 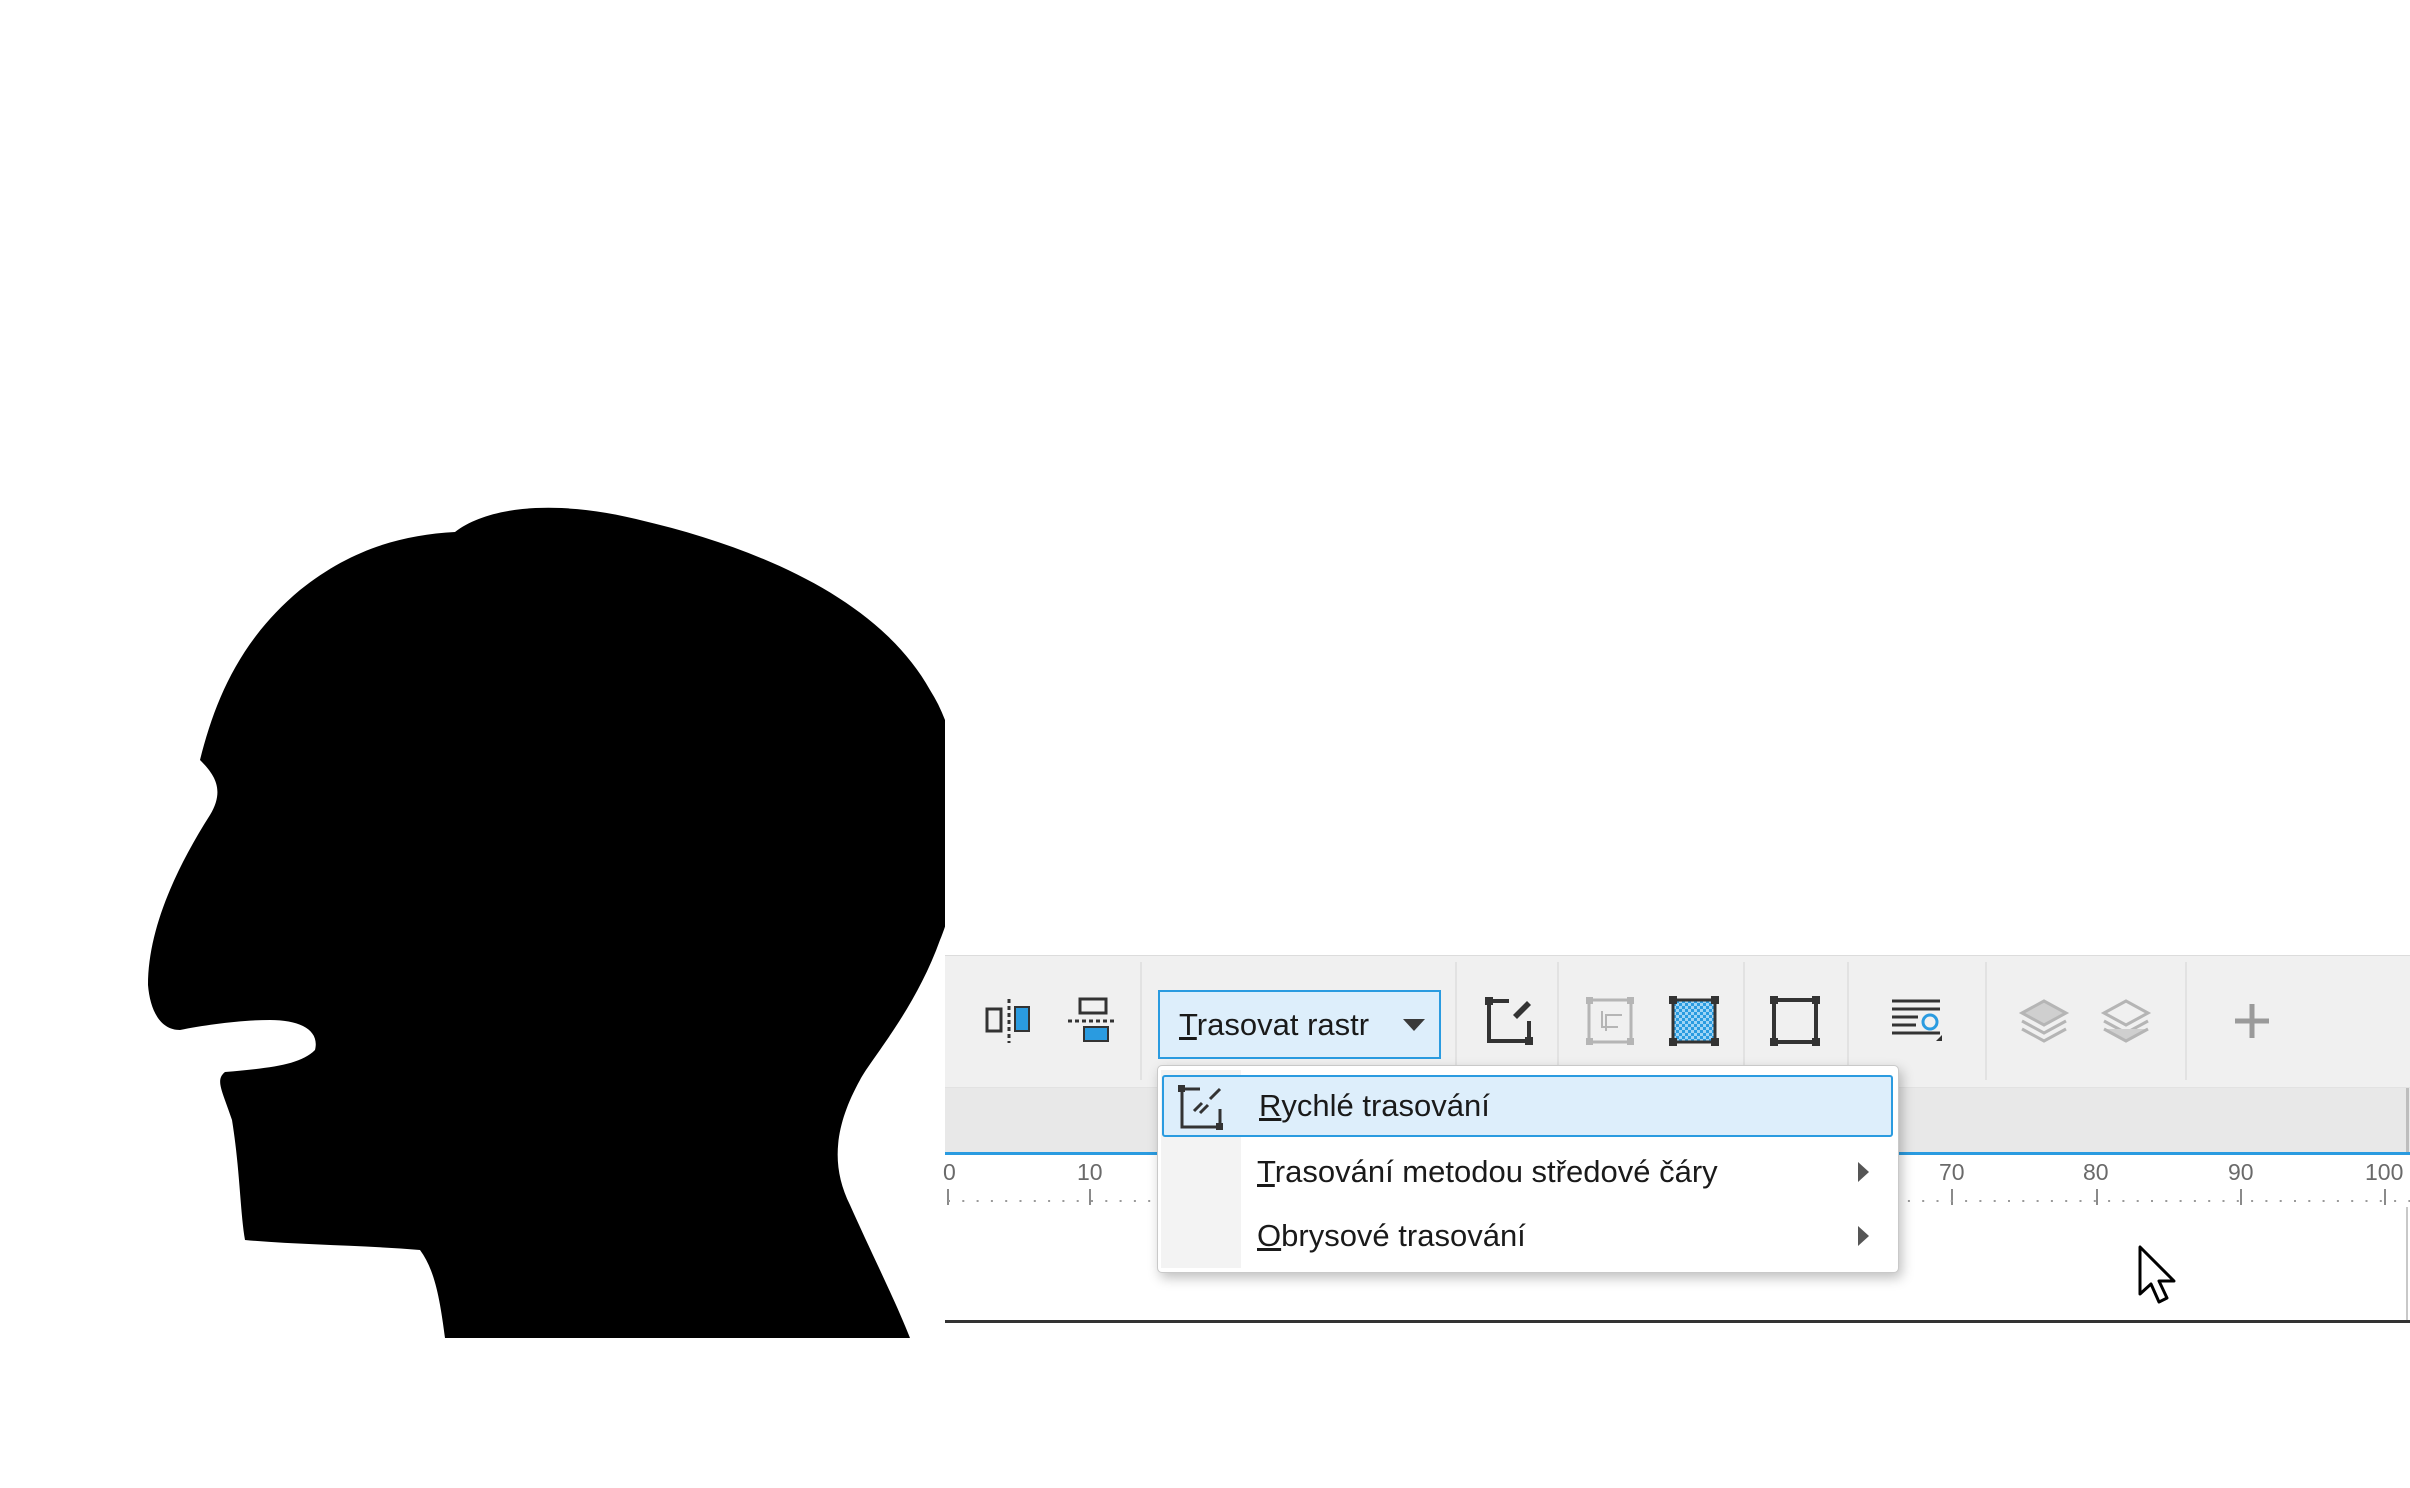 What do you see at coordinates (2126, 1021) in the screenshot?
I see `send-backward-icon` at bounding box center [2126, 1021].